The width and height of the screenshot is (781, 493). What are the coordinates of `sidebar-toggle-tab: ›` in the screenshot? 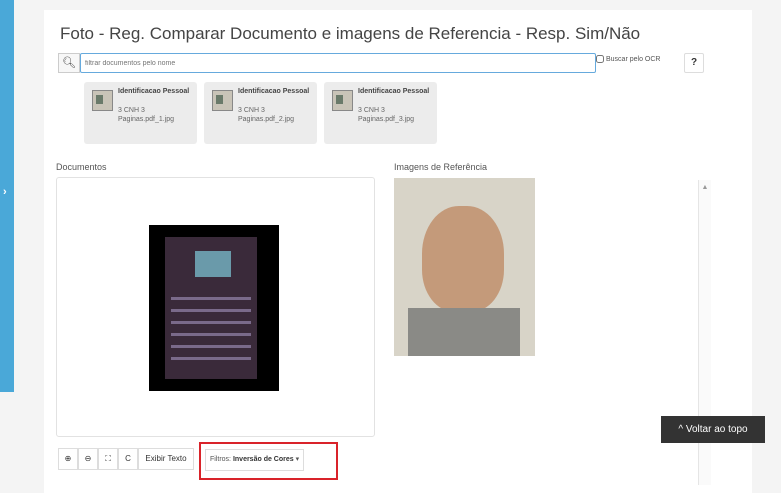 It's located at (7, 196).